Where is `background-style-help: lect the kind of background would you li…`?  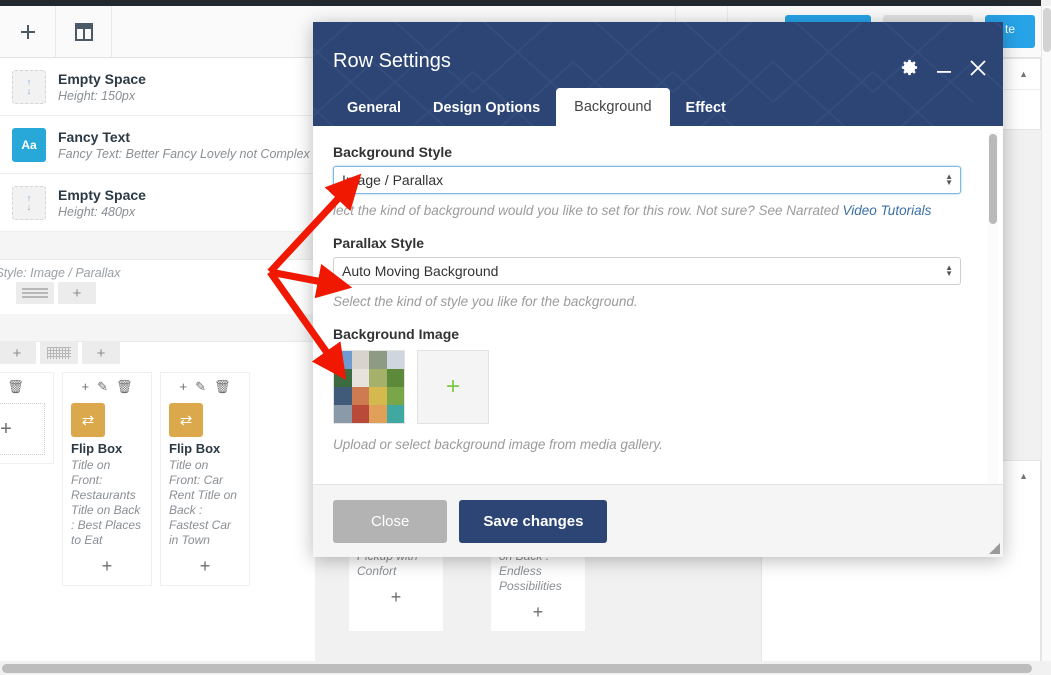 background-style-help: lect the kind of background would you li… is located at coordinates (648, 210).